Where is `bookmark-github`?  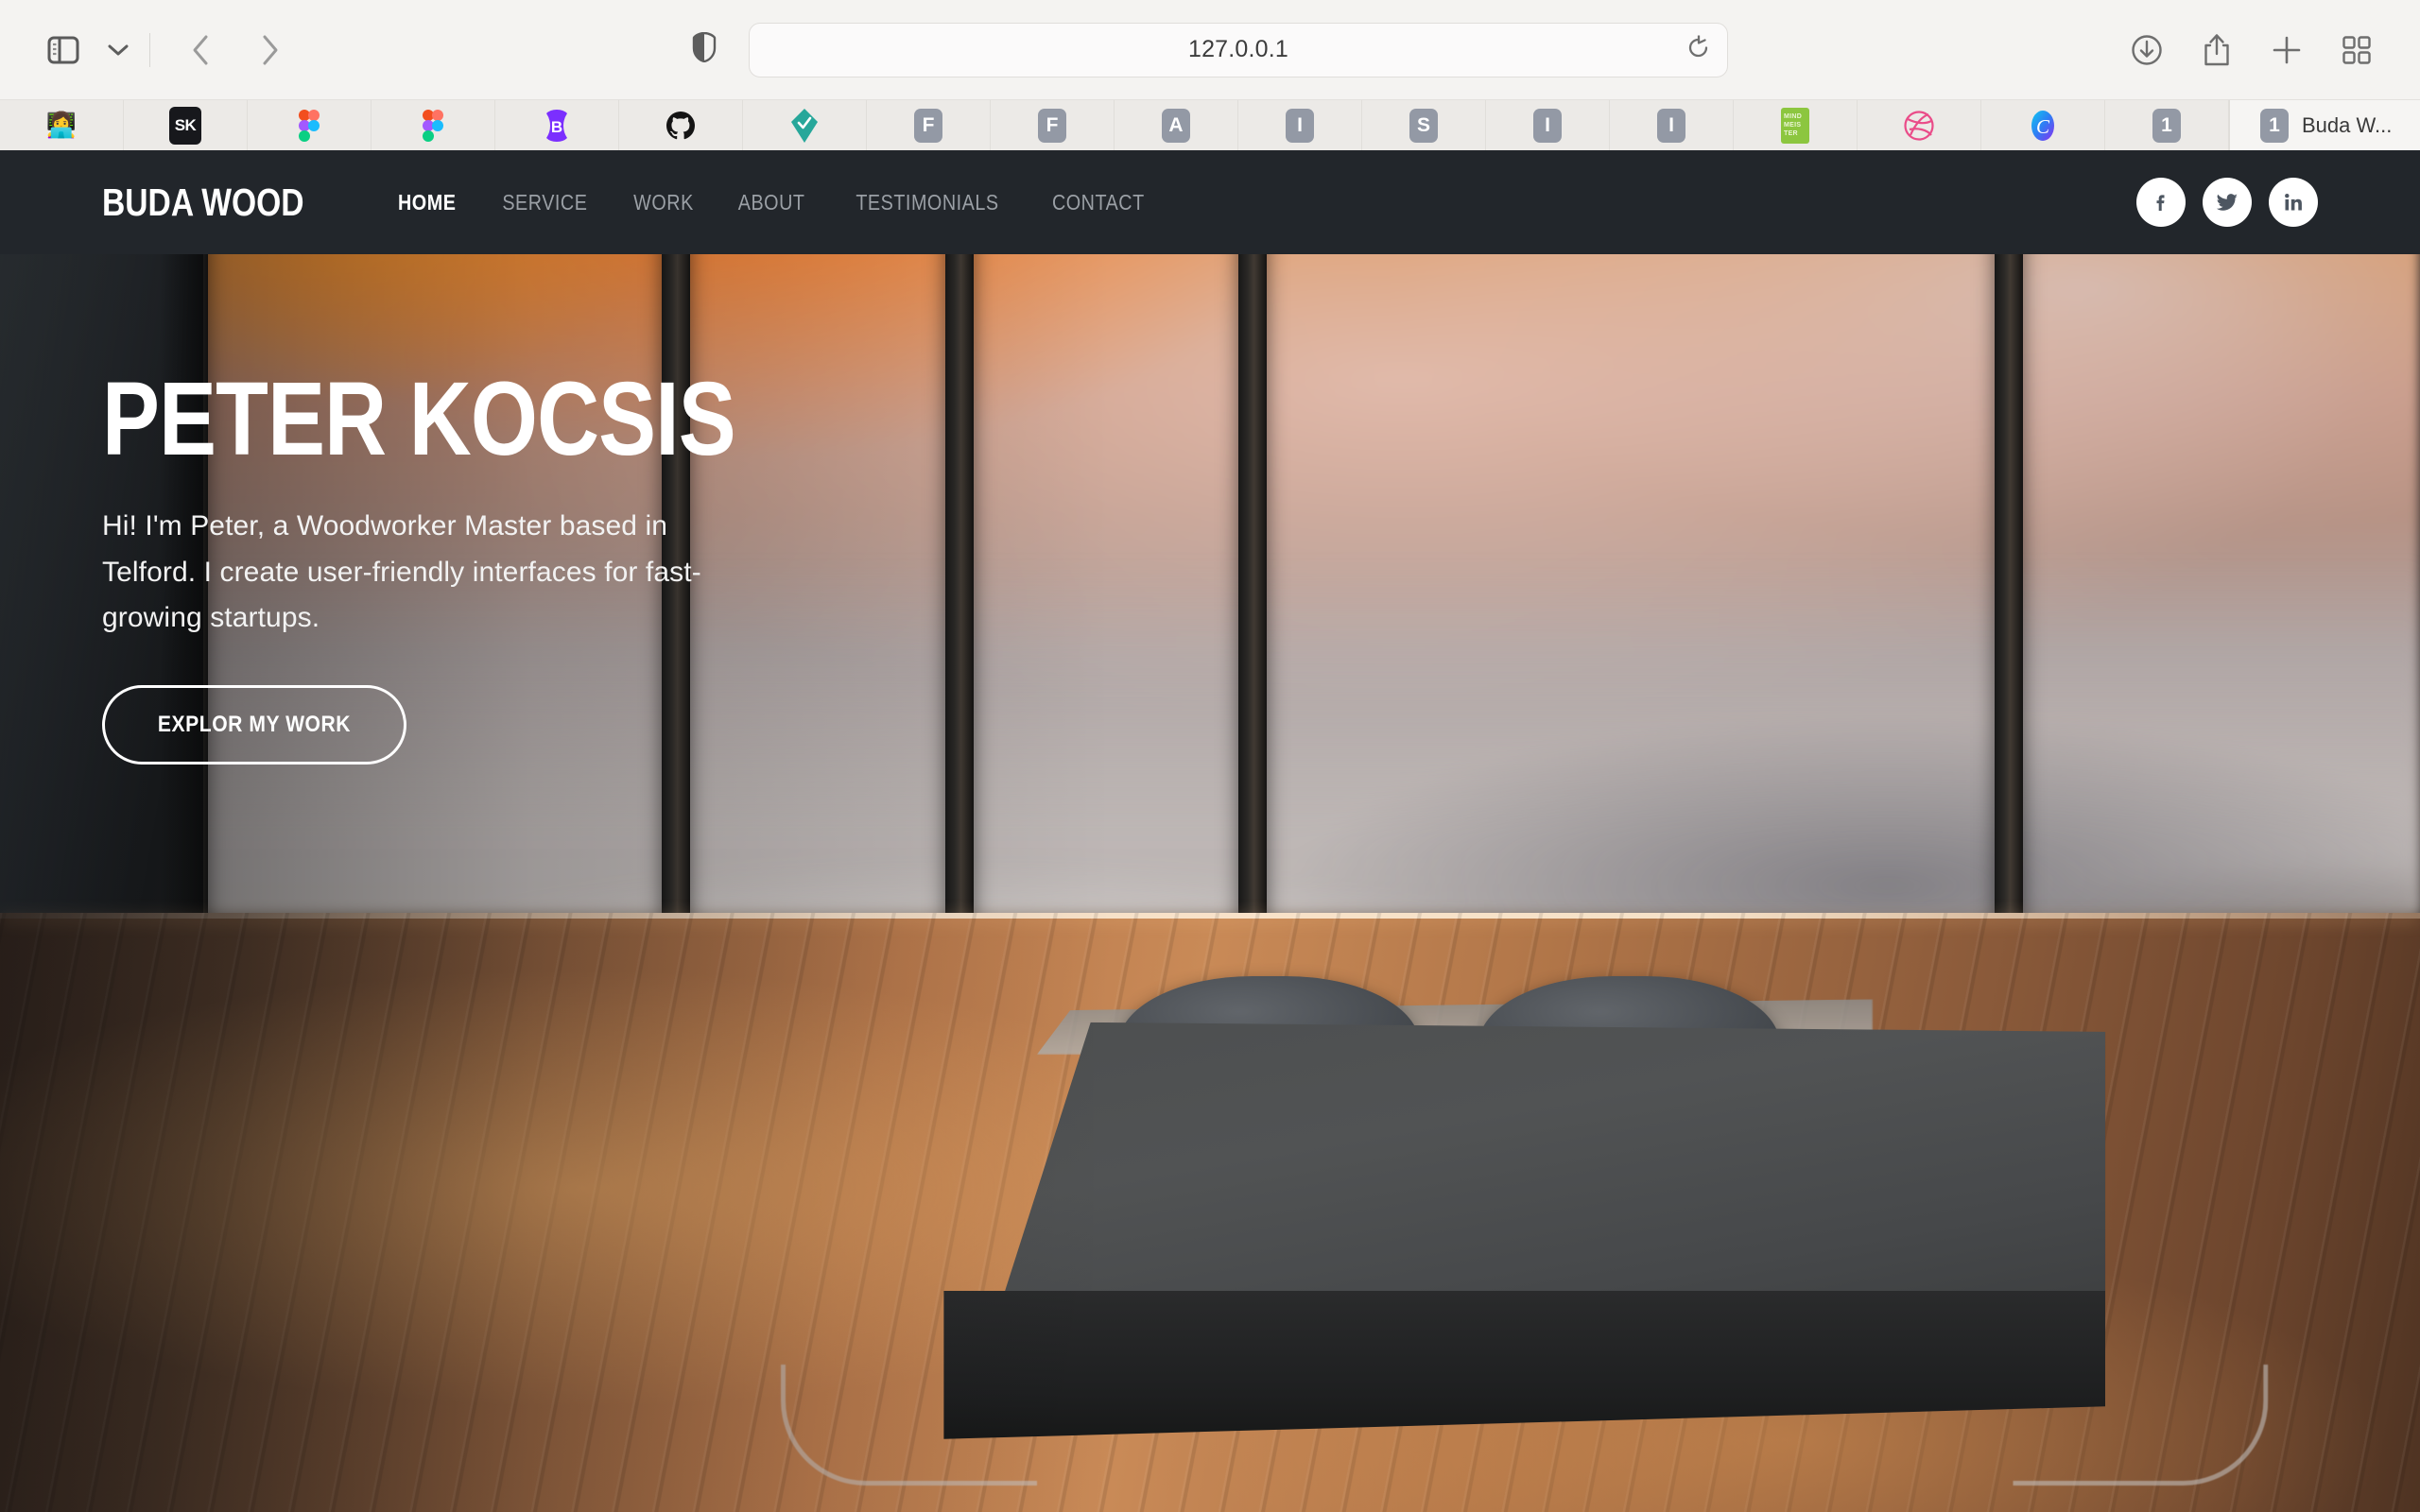 bookmark-github is located at coordinates (681, 125).